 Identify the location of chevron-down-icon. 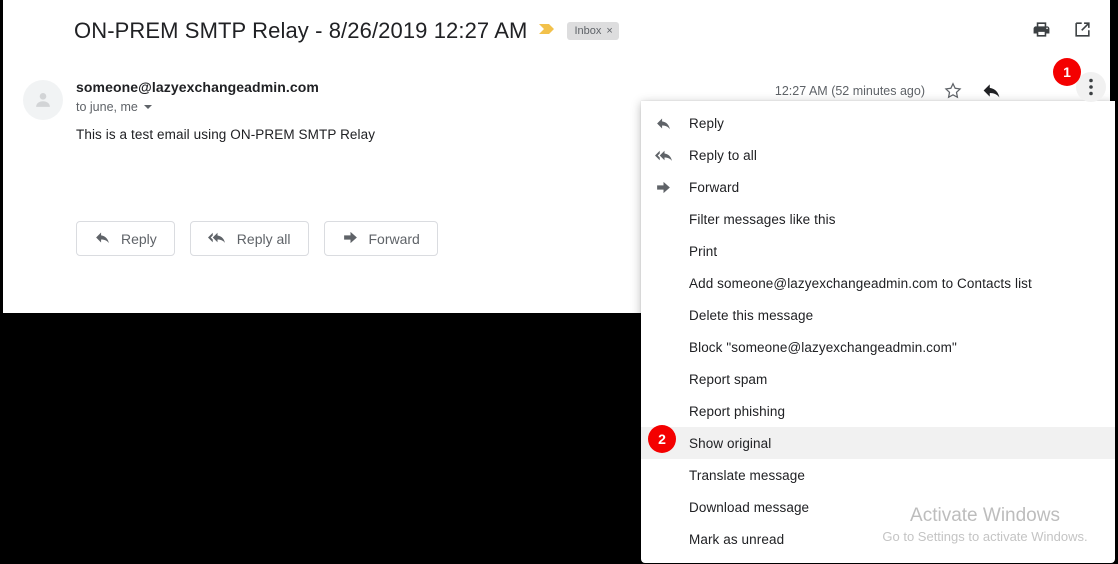
(147, 107).